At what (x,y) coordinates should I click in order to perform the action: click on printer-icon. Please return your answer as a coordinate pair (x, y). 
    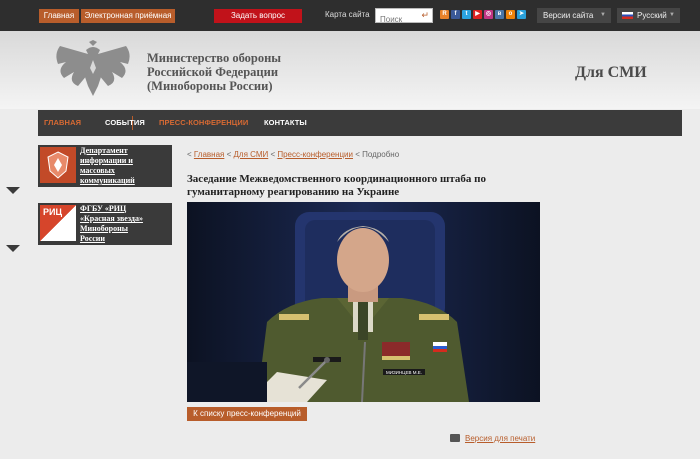
    Looking at the image, I should click on (455, 438).